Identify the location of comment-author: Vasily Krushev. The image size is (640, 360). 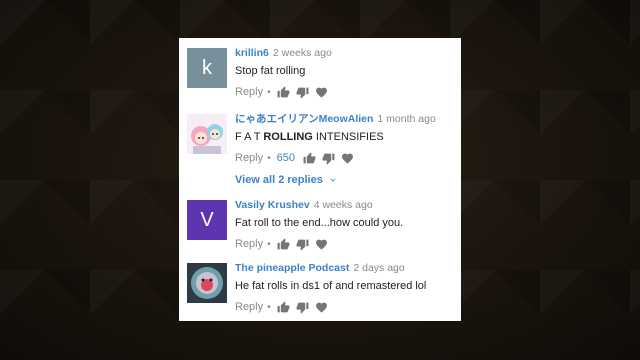
(272, 205).